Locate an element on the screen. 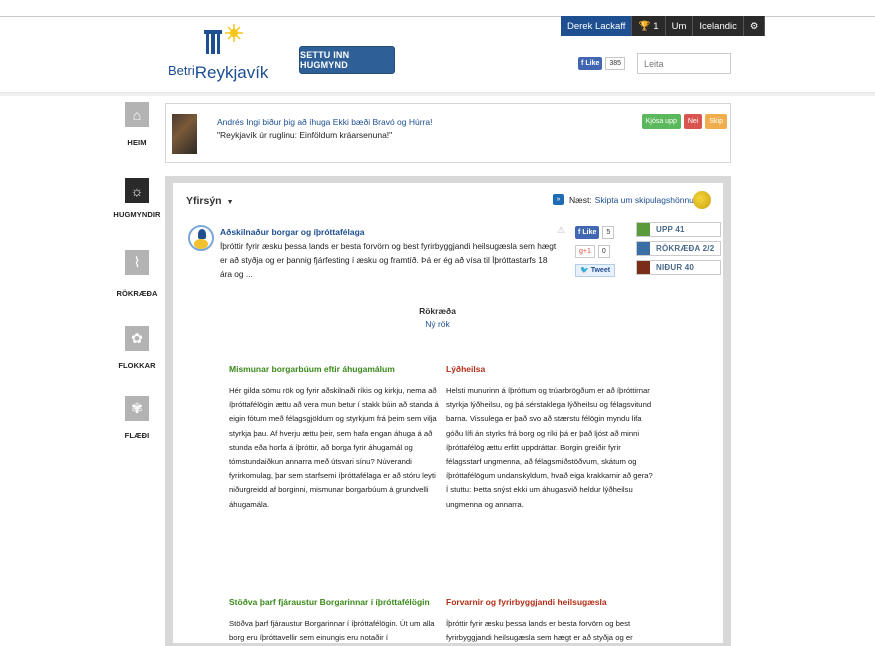 This screenshot has height=646, width=875. tweet-label: Tweet is located at coordinates (600, 270).